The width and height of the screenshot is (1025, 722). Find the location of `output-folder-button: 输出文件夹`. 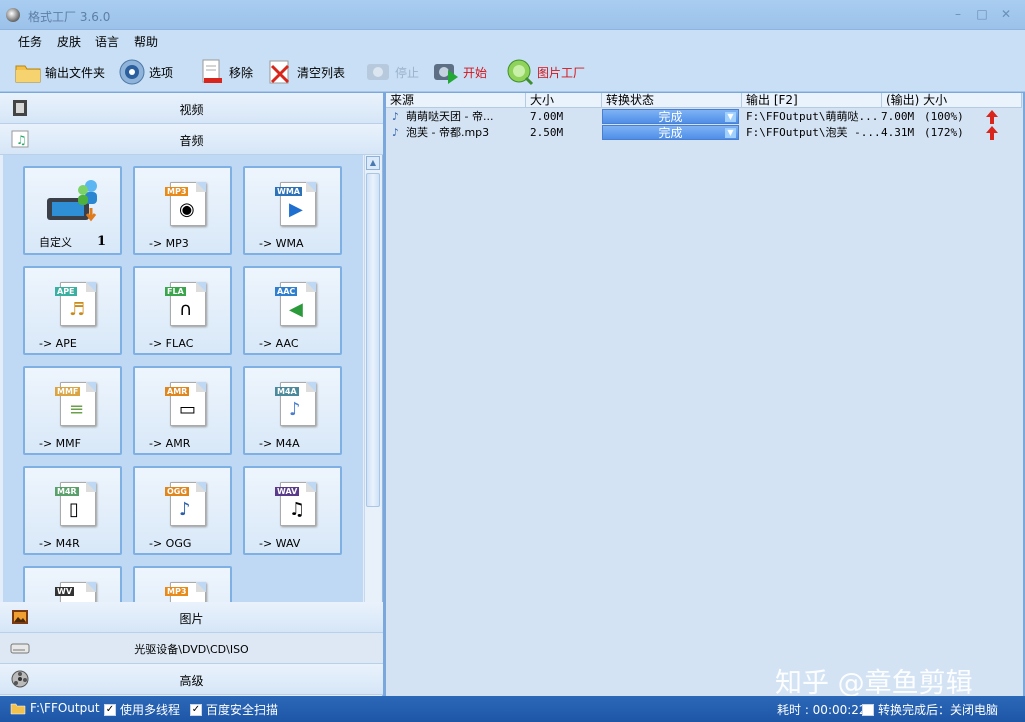

output-folder-button: 输出文件夹 is located at coordinates (59, 72).